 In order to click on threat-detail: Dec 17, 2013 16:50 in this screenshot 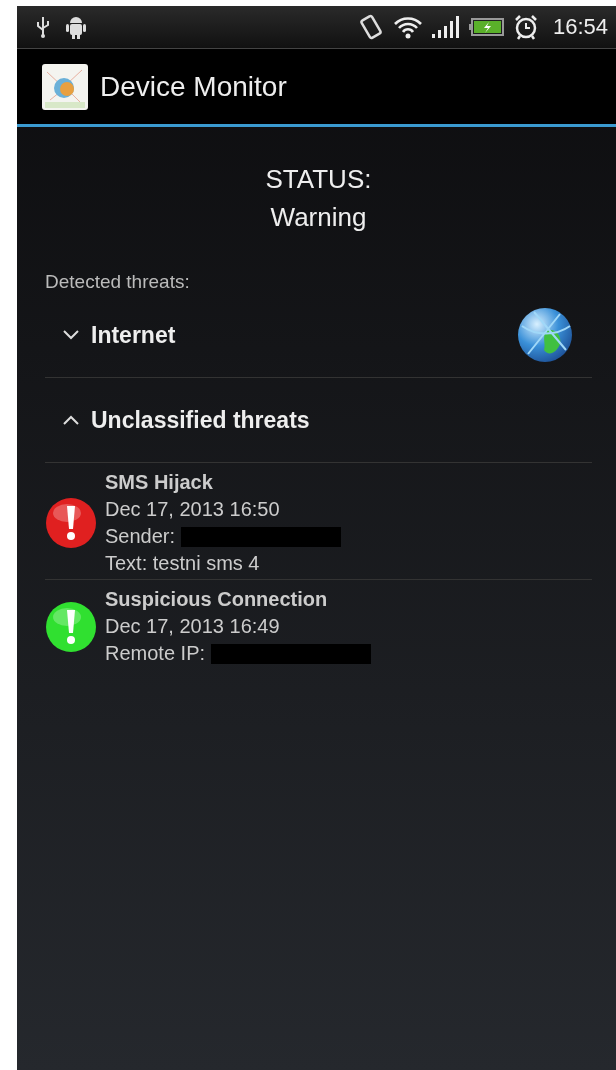, I will do `click(192, 509)`.